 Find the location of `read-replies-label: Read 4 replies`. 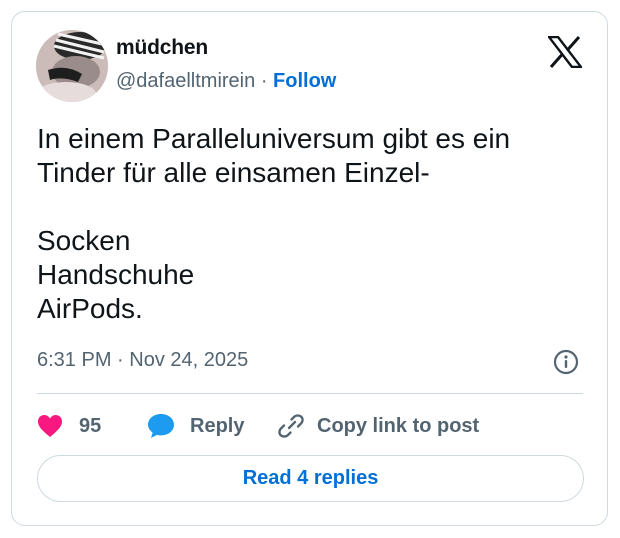

read-replies-label: Read 4 replies is located at coordinates (310, 478).